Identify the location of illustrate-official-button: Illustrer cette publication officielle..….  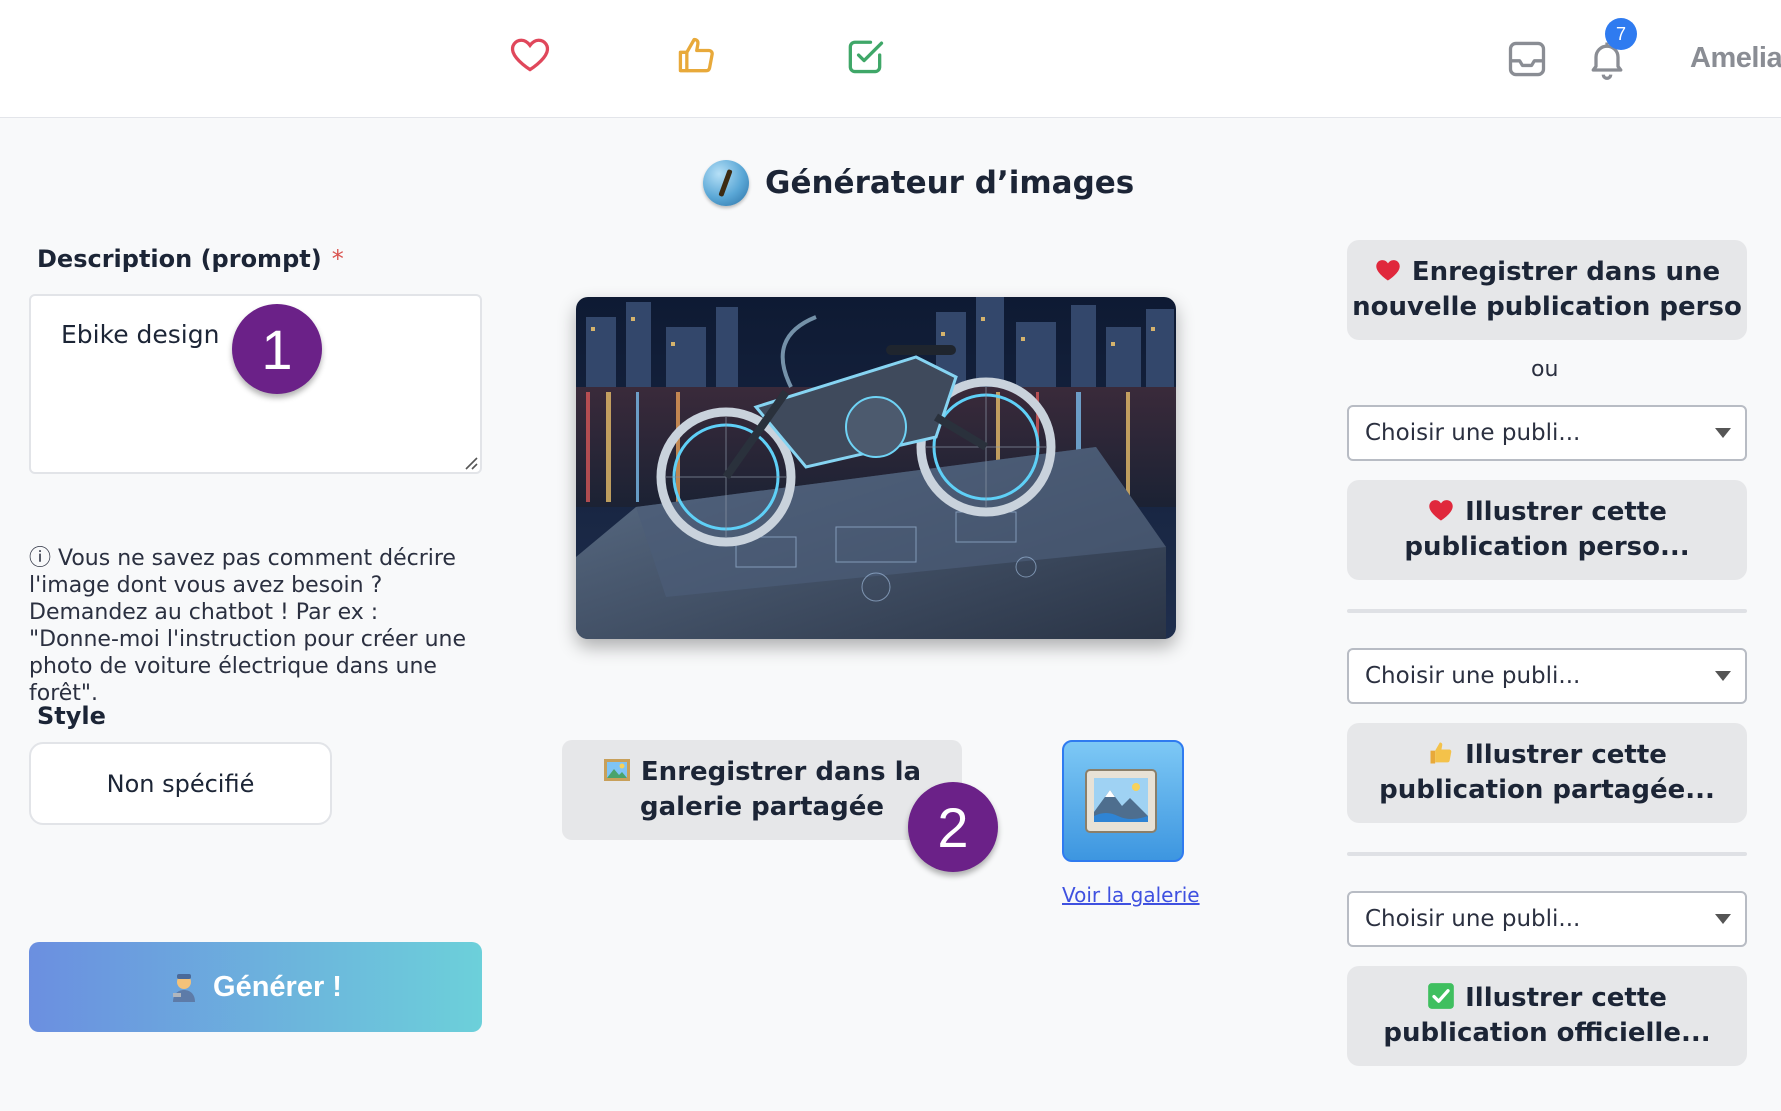
(1547, 1016).